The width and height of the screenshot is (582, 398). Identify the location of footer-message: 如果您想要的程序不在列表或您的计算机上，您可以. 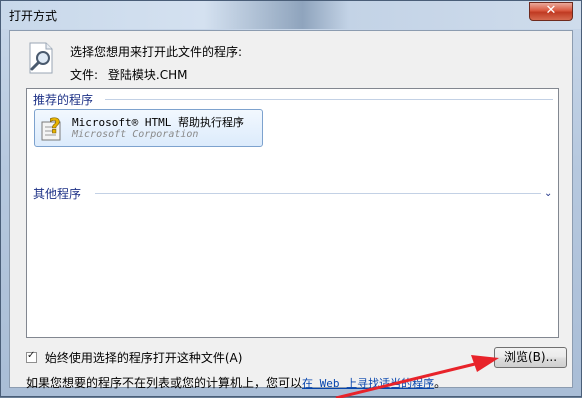
(164, 383).